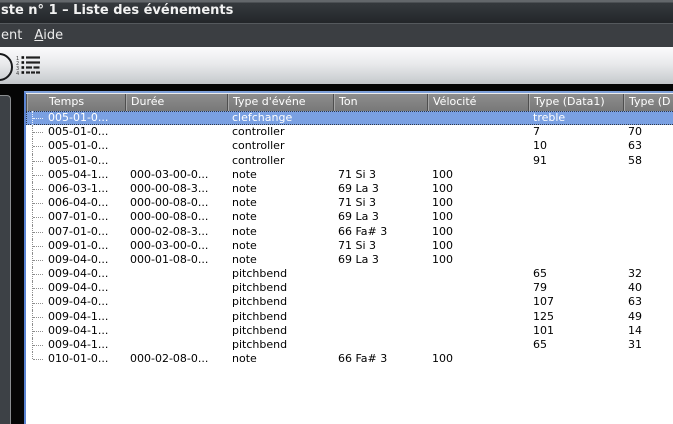 This screenshot has height=424, width=673. What do you see at coordinates (349, 316) in the screenshot?
I see `event-row: 009-04-1... pitchbend 125 49` at bounding box center [349, 316].